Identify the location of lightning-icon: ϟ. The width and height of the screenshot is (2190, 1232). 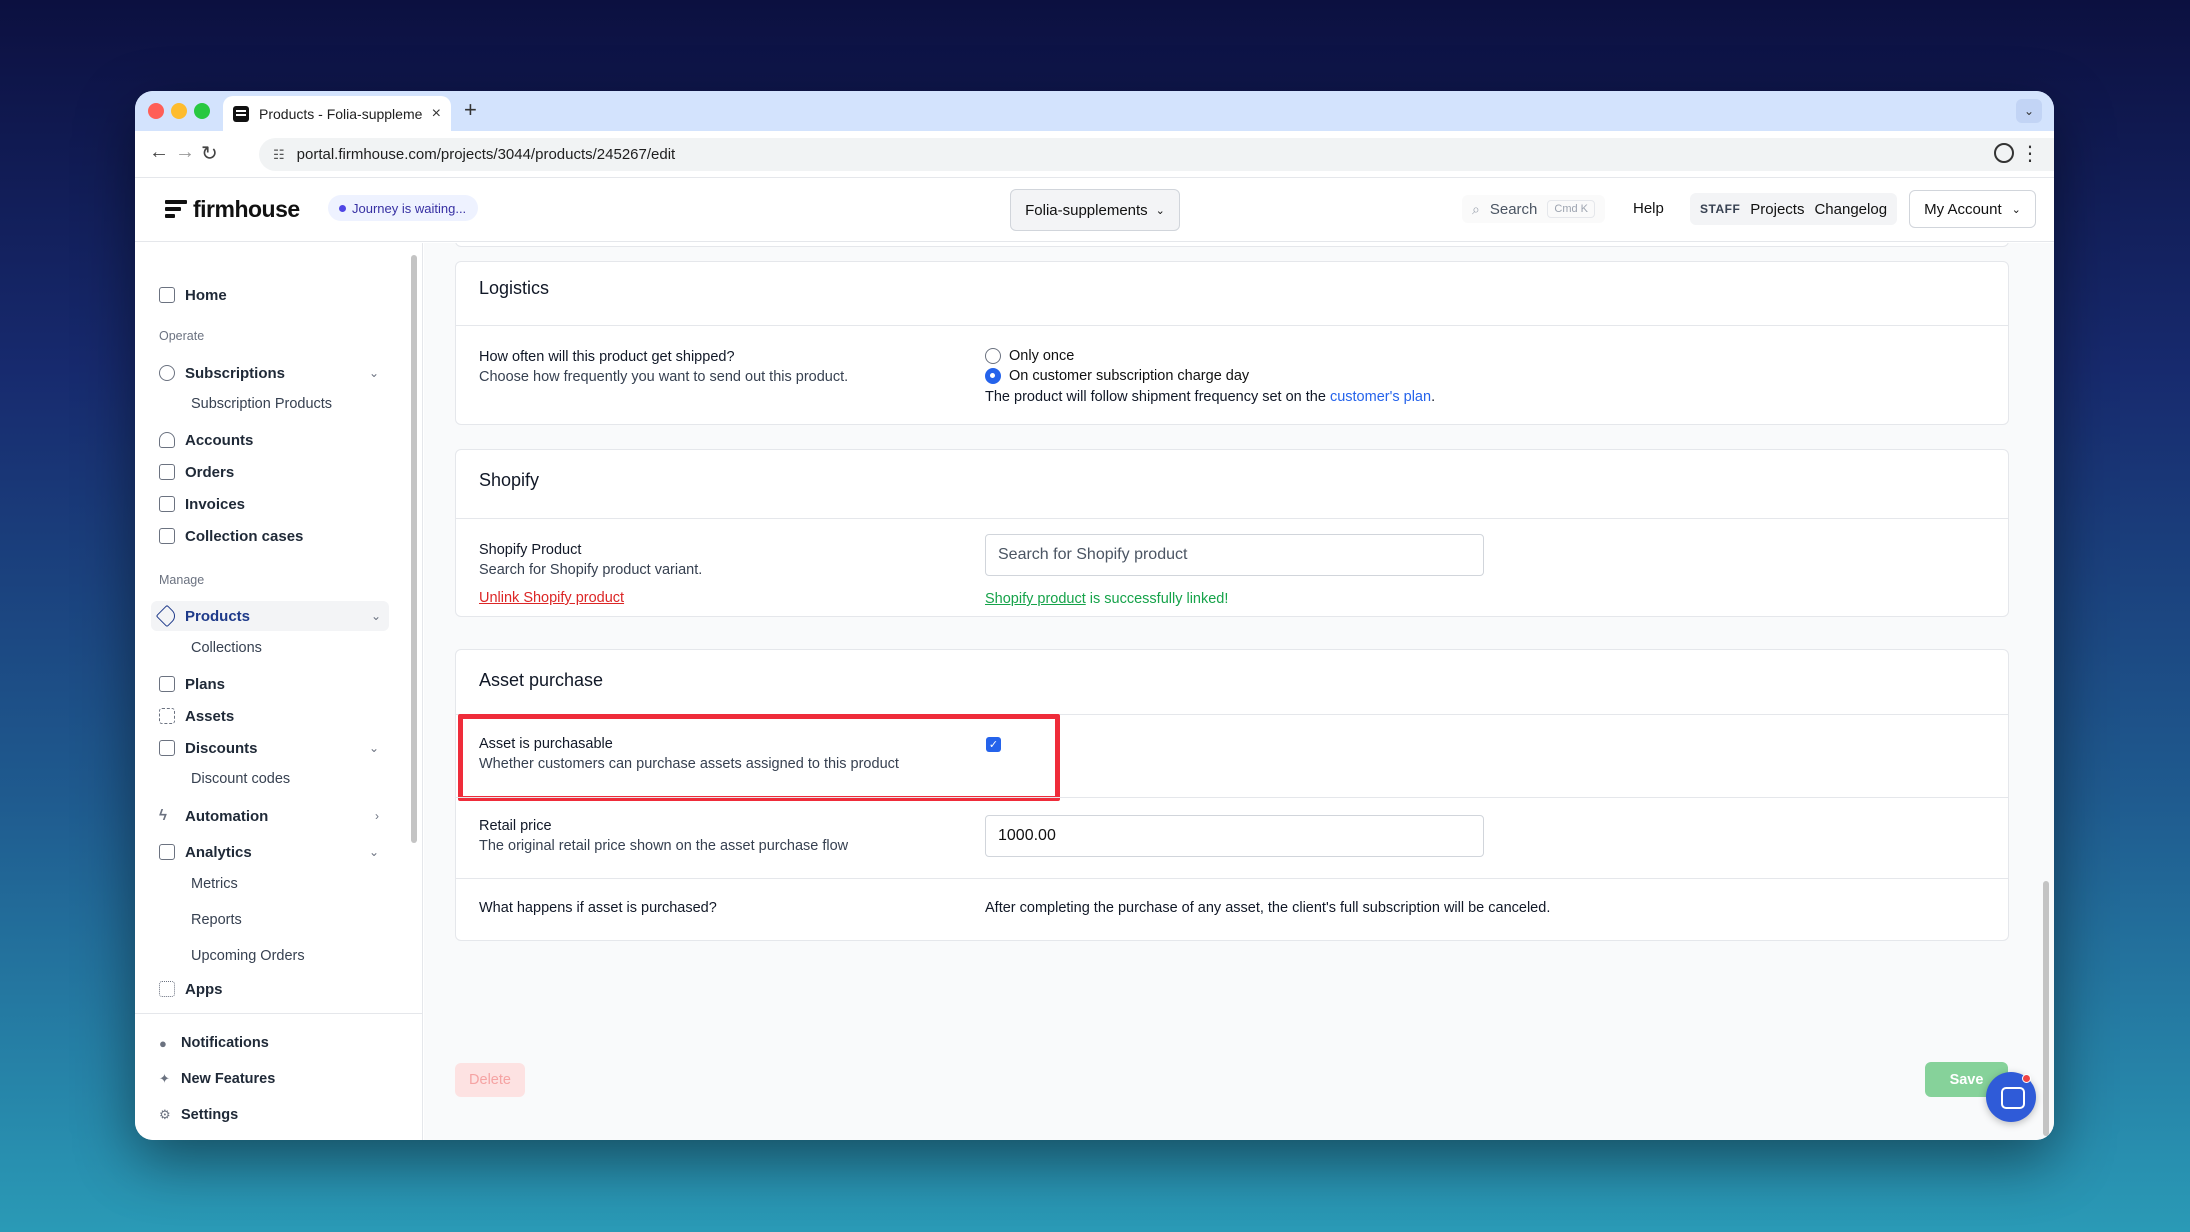
(163, 815).